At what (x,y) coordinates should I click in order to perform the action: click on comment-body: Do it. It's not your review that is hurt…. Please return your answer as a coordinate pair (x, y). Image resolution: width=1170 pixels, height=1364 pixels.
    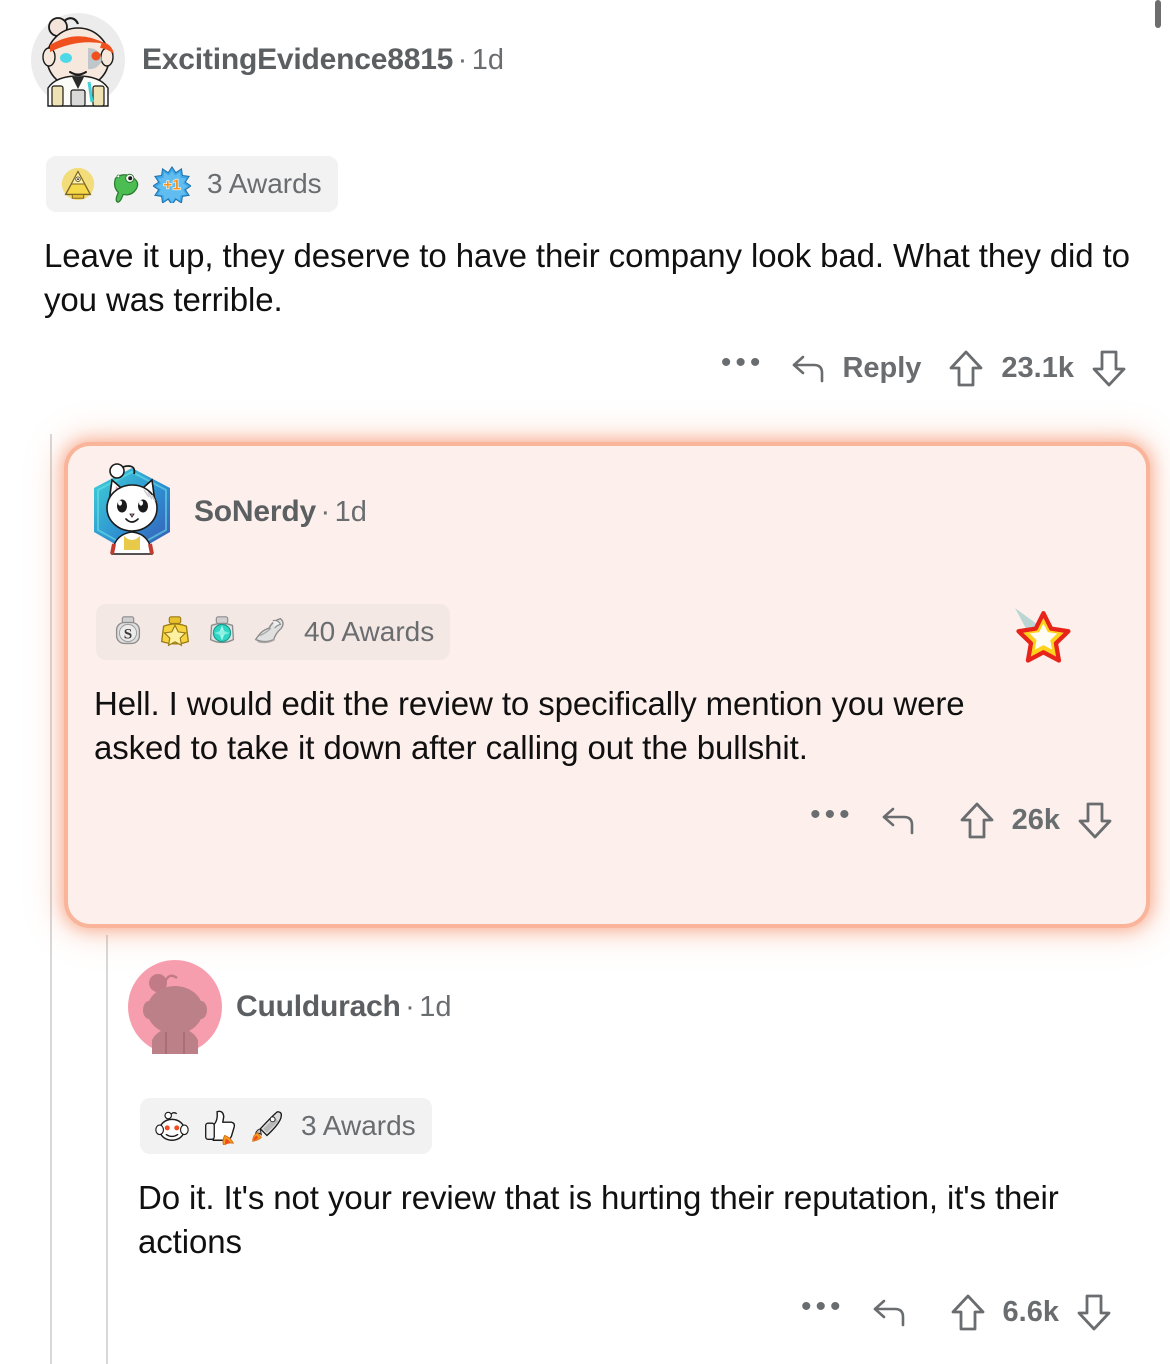
    Looking at the image, I should click on (598, 1219).